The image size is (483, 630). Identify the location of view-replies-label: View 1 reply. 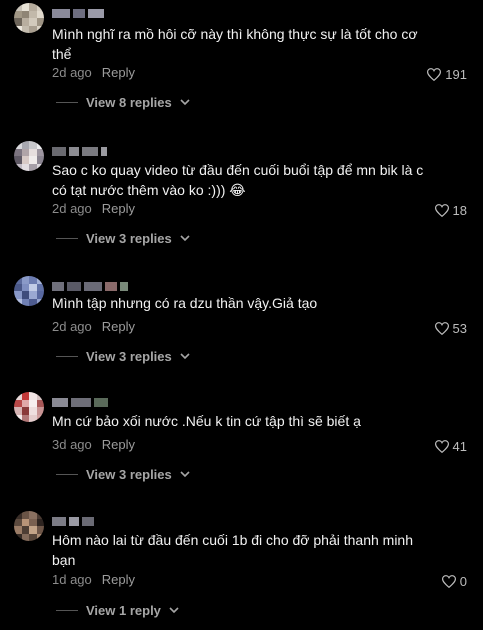
(123, 610).